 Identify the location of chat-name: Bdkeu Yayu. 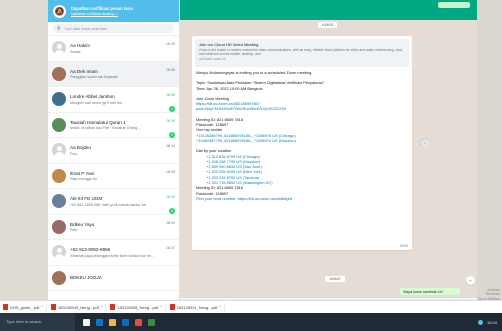
(82, 224).